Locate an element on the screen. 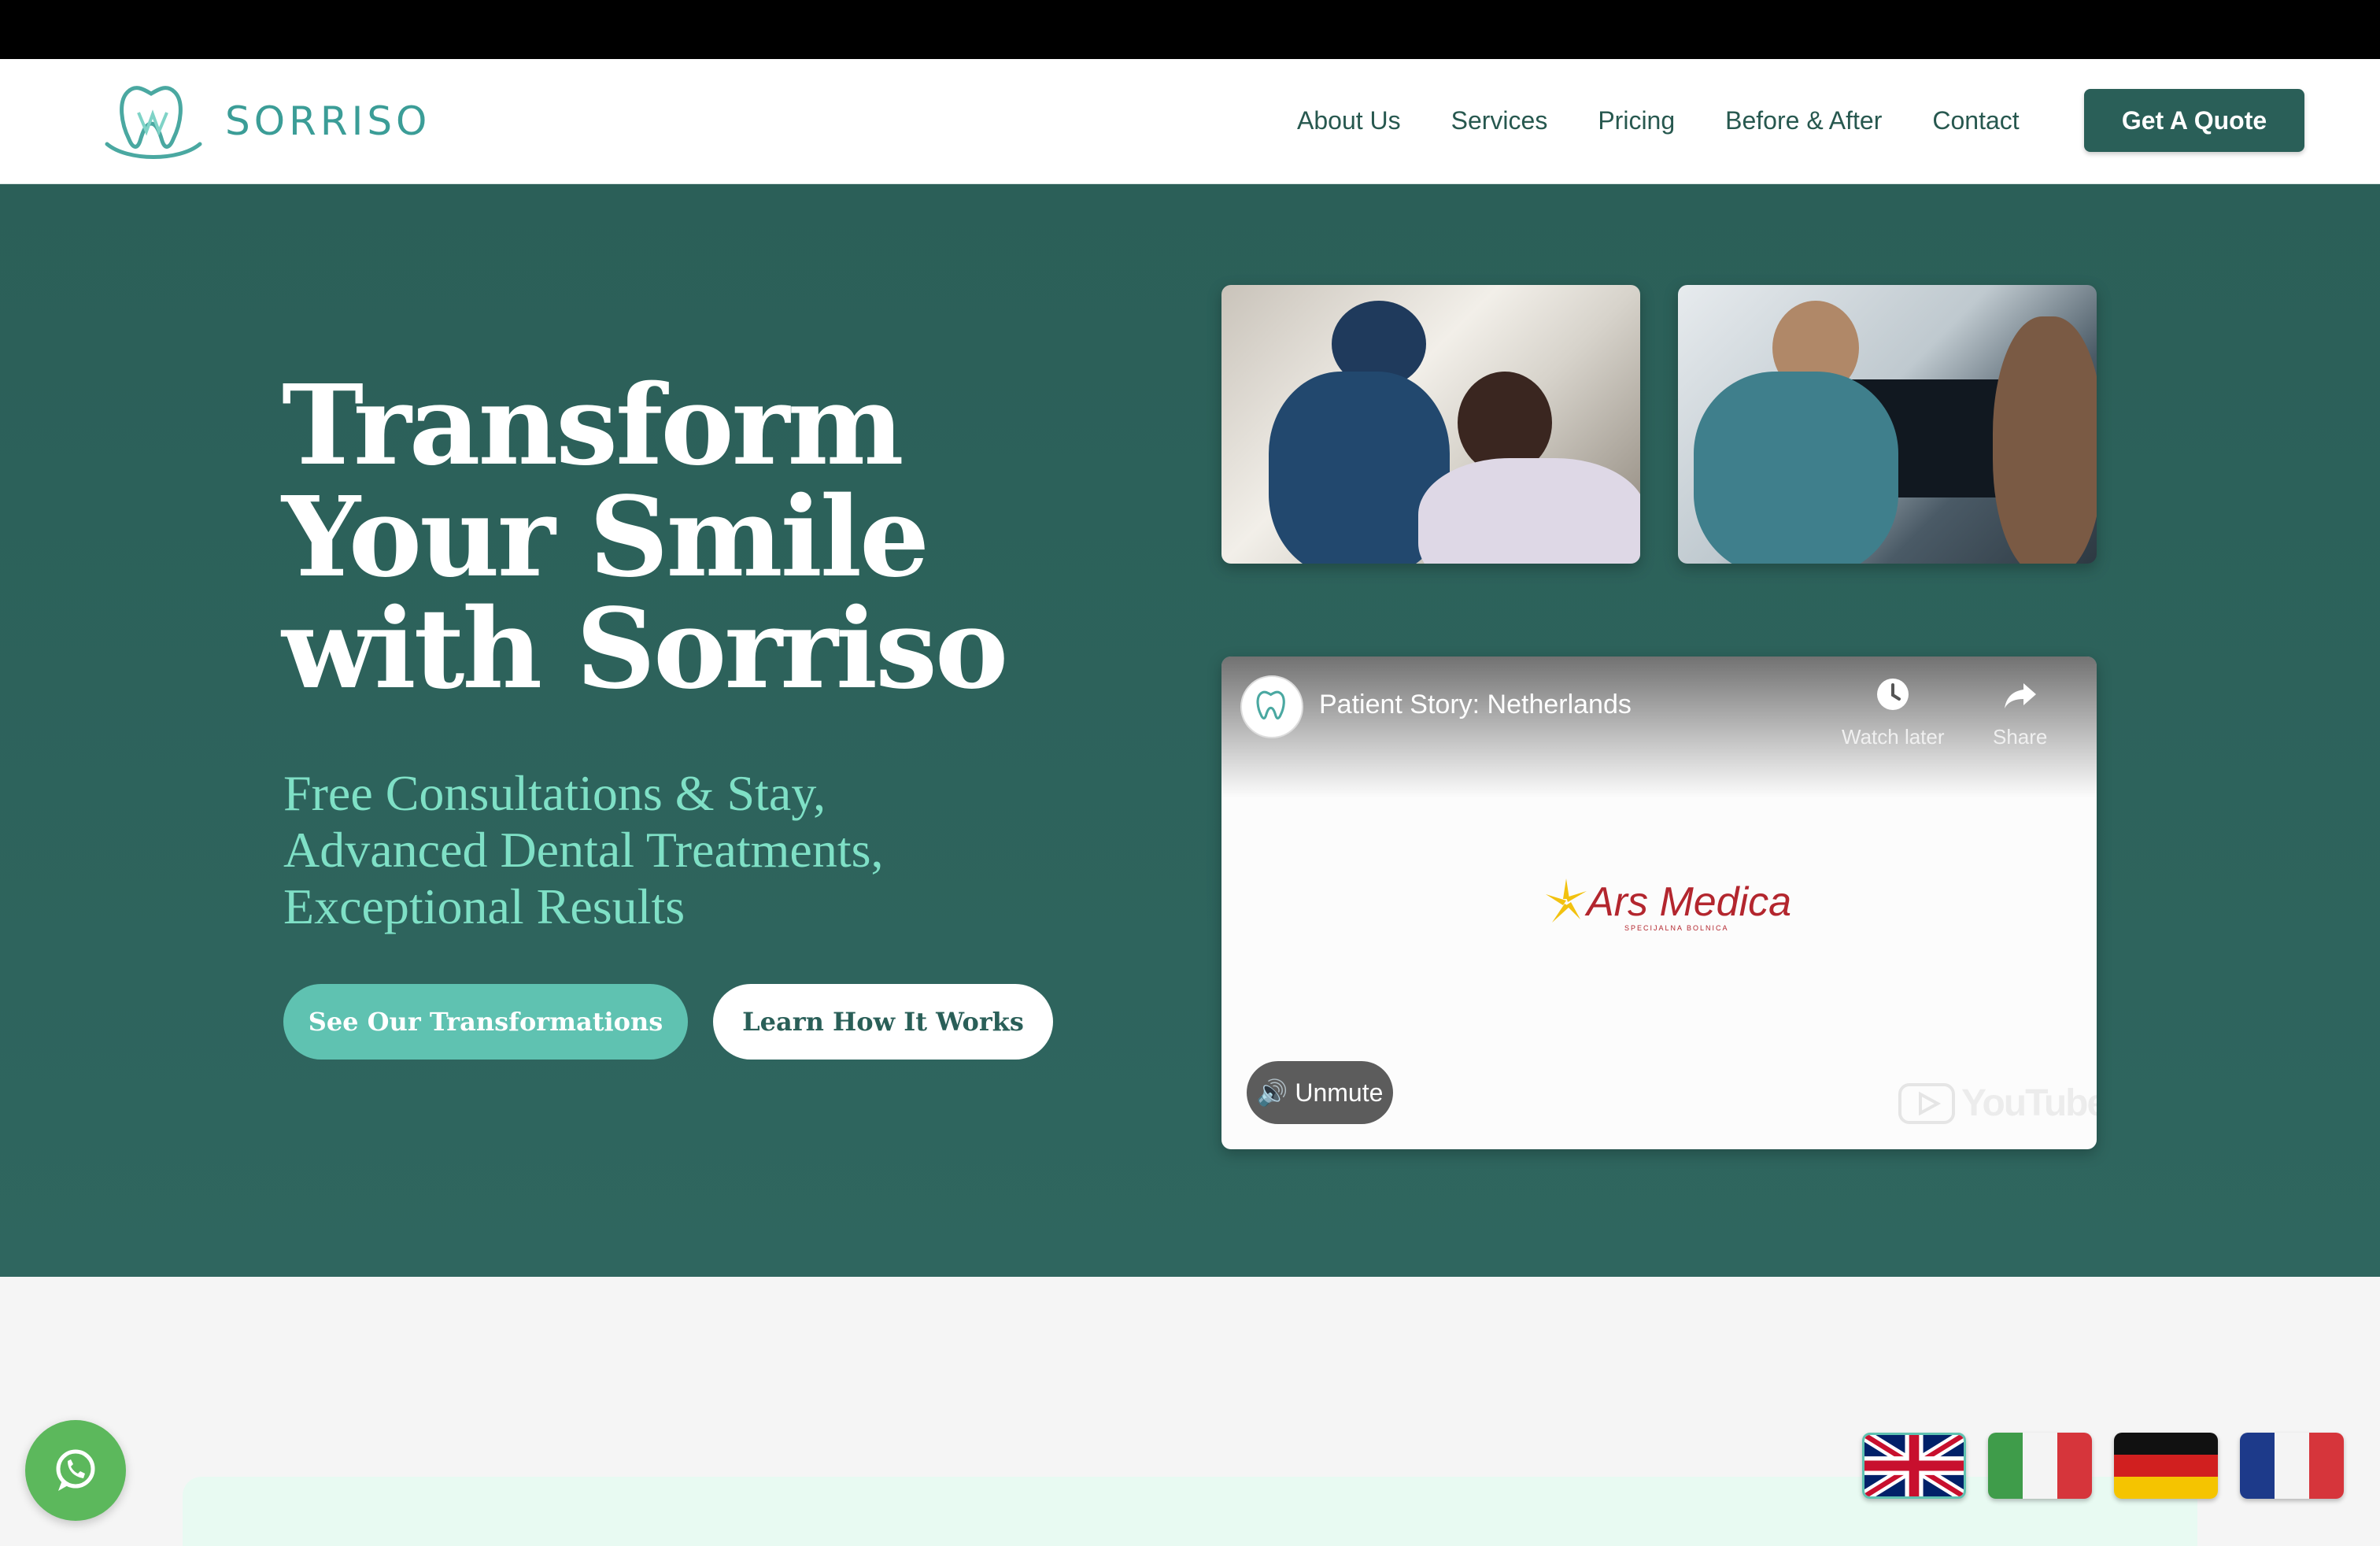 Image resolution: width=2380 pixels, height=1546 pixels. hero-subtitle-line: Exceptional Results is located at coordinates (484, 906).